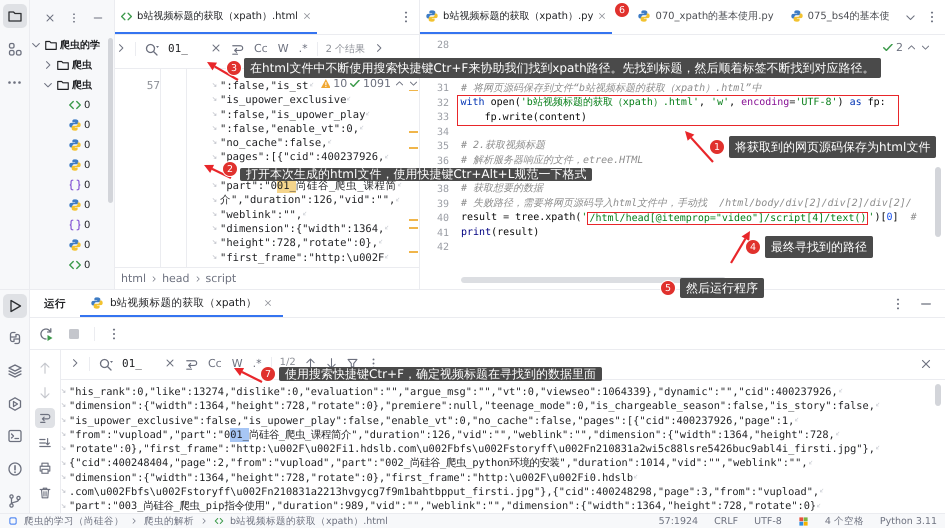 The width and height of the screenshot is (945, 528). What do you see at coordinates (216, 17) in the screenshot?
I see `editor-tab: b站视频标题的获取（xpath）.html` at bounding box center [216, 17].